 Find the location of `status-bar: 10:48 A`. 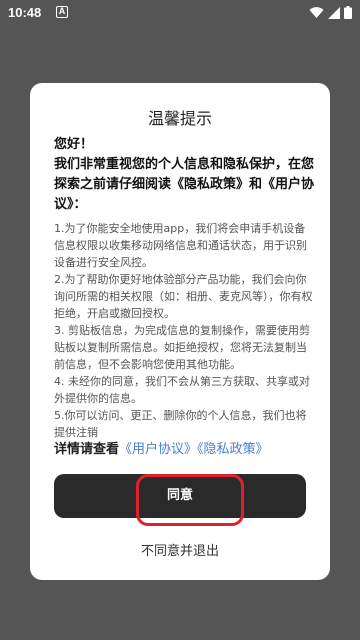

status-bar: 10:48 A is located at coordinates (180, 13).